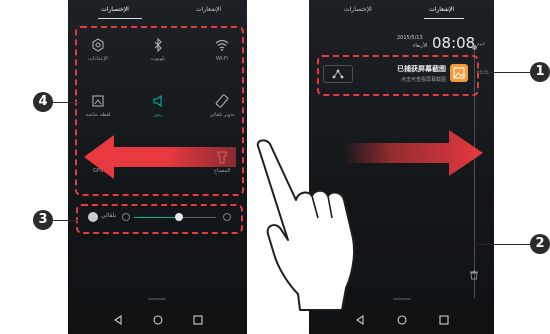  I want to click on clock-time: 08:08, so click(454, 43).